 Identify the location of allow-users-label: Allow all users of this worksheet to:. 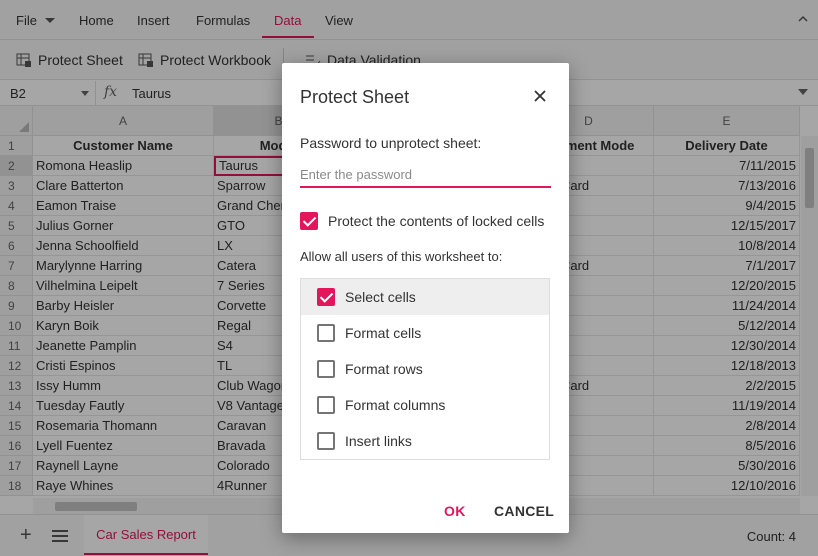
(401, 256).